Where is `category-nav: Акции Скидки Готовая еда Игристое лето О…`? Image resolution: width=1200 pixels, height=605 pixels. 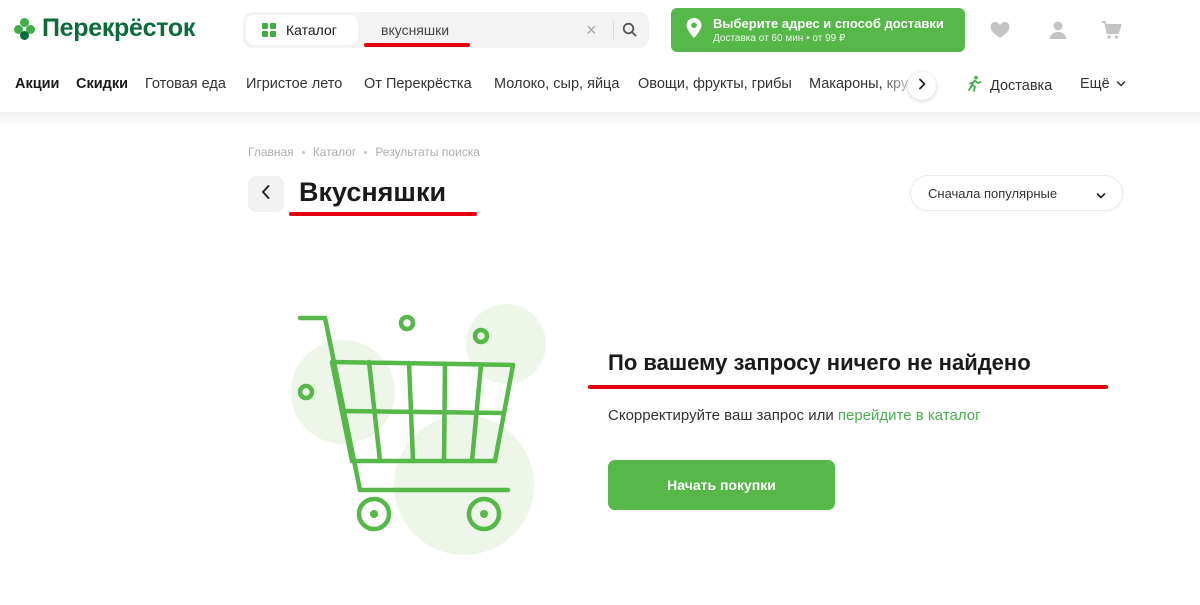 category-nav: Акции Скидки Готовая еда Игристое лето О… is located at coordinates (600, 86).